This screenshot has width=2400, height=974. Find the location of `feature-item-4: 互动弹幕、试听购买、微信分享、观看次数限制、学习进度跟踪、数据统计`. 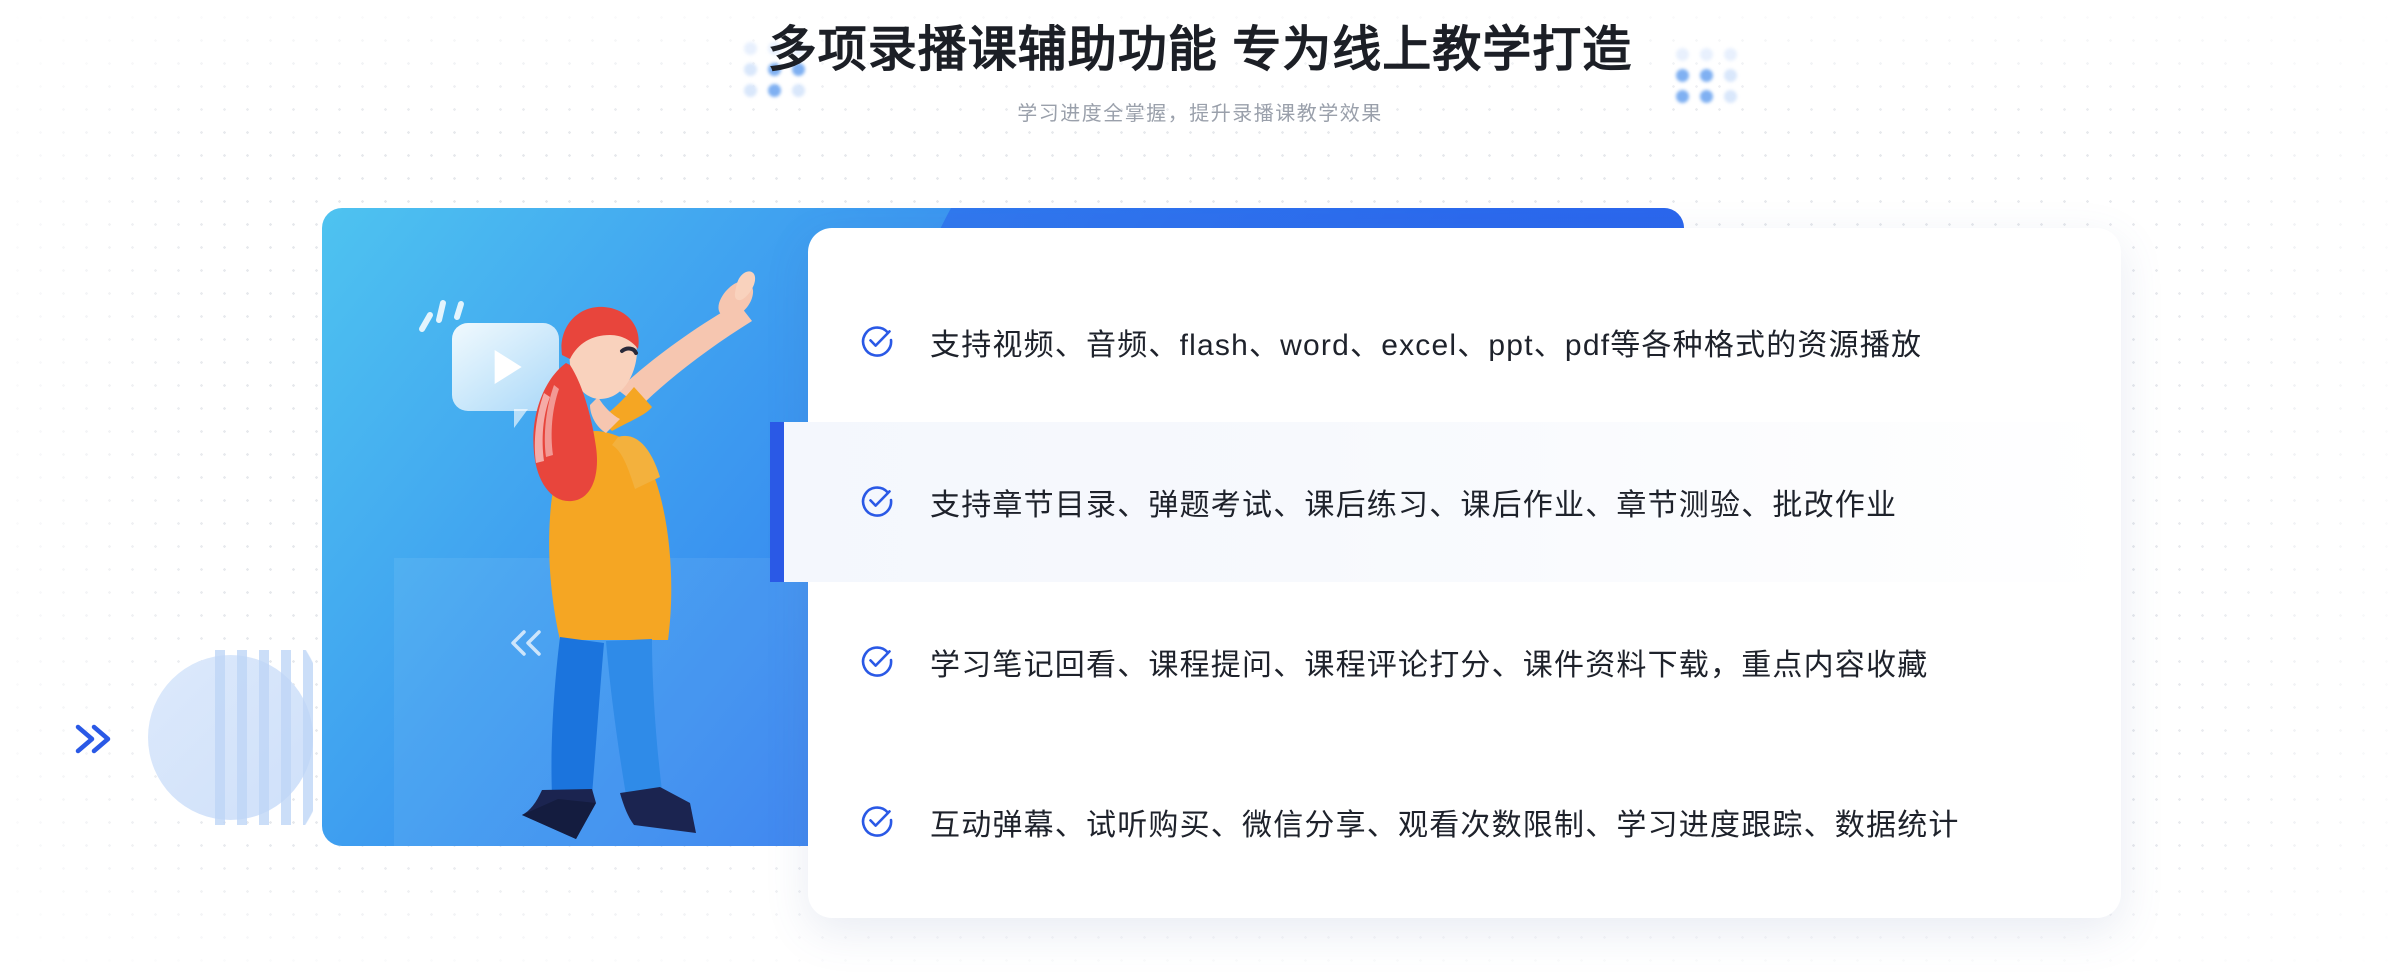

feature-item-4: 互动弹幕、试听购买、微信分享、观看次数限制、学习进度跟踪、数据统计 is located at coordinates (1464, 822).